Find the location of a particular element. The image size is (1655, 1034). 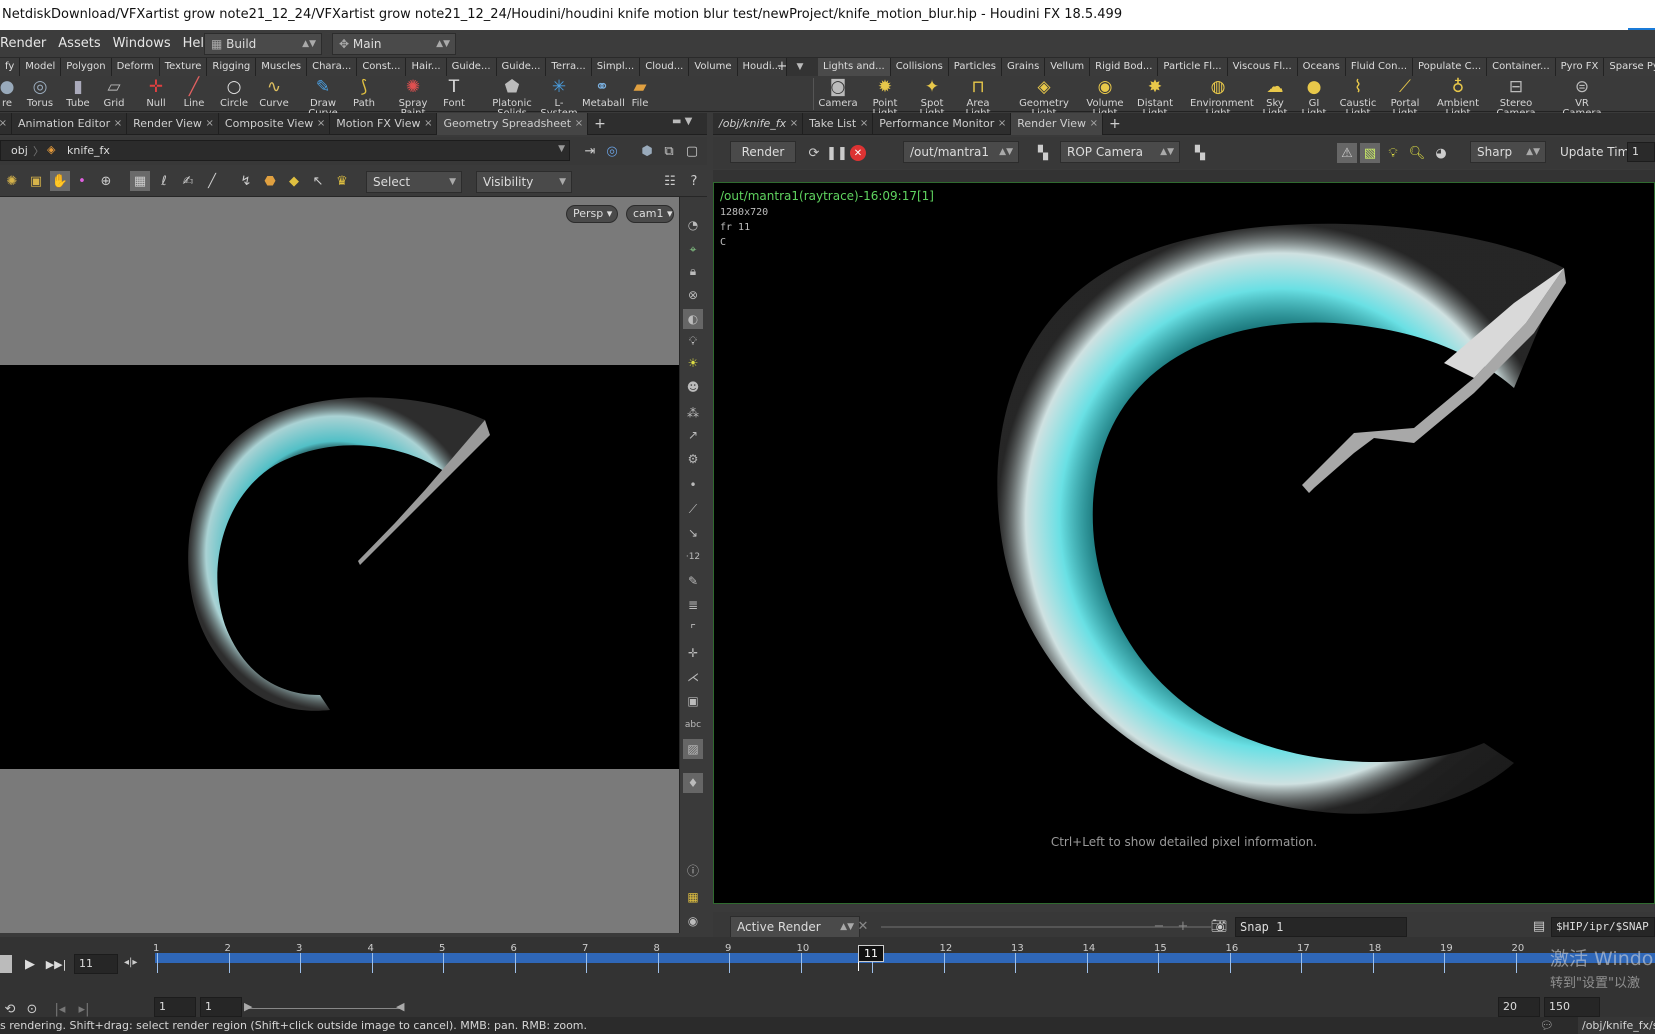

tab-obj-knife-fx: /obj/knife_fx × is located at coordinates (758, 123).